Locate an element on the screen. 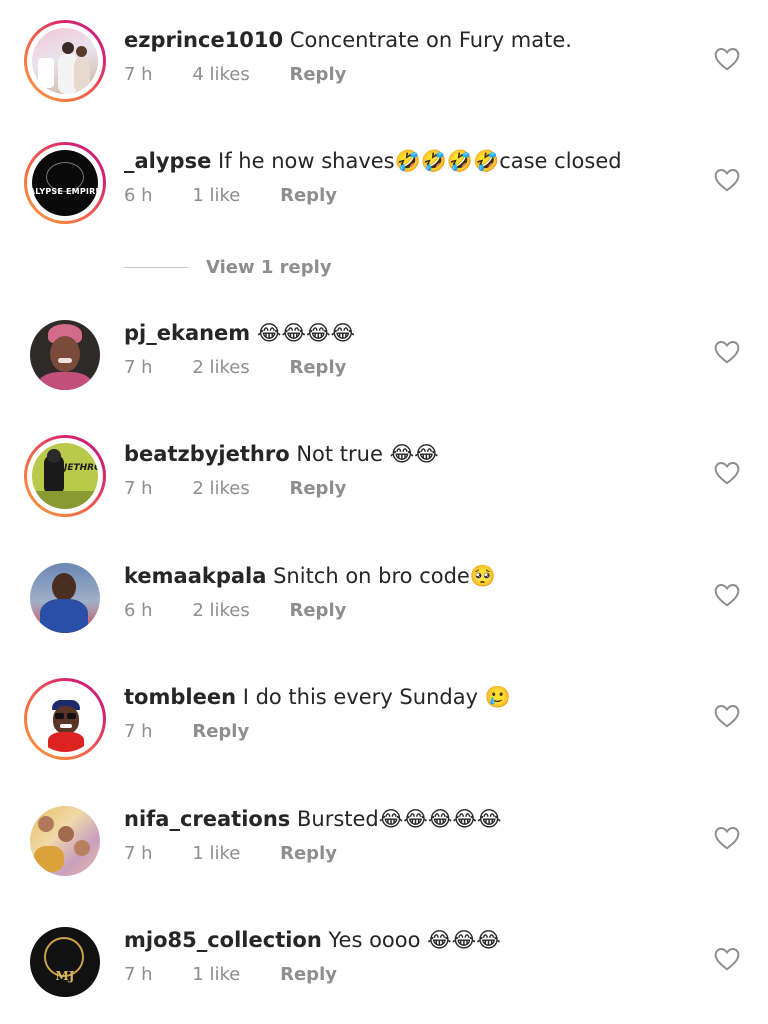  avatar: MJ is located at coordinates (65, 962).